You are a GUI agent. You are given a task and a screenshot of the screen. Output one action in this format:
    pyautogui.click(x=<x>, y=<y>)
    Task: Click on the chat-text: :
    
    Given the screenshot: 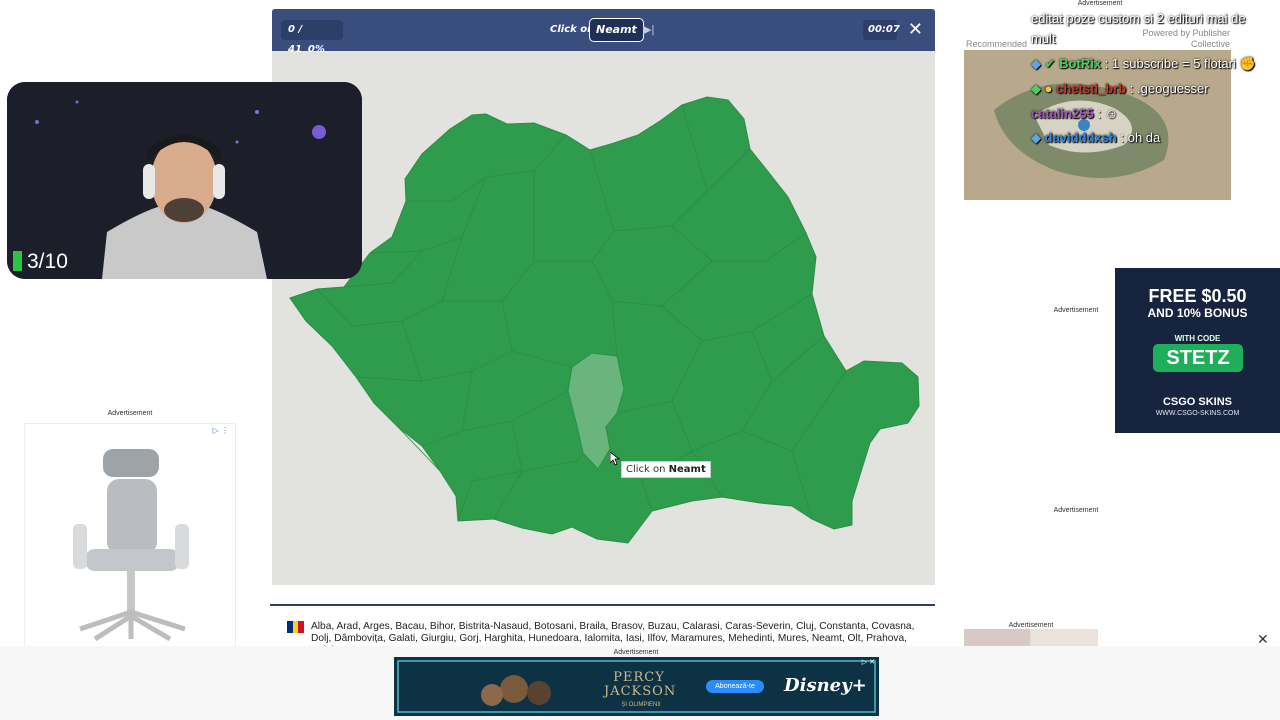 What is the action you would take?
    pyautogui.click(x=1099, y=113)
    